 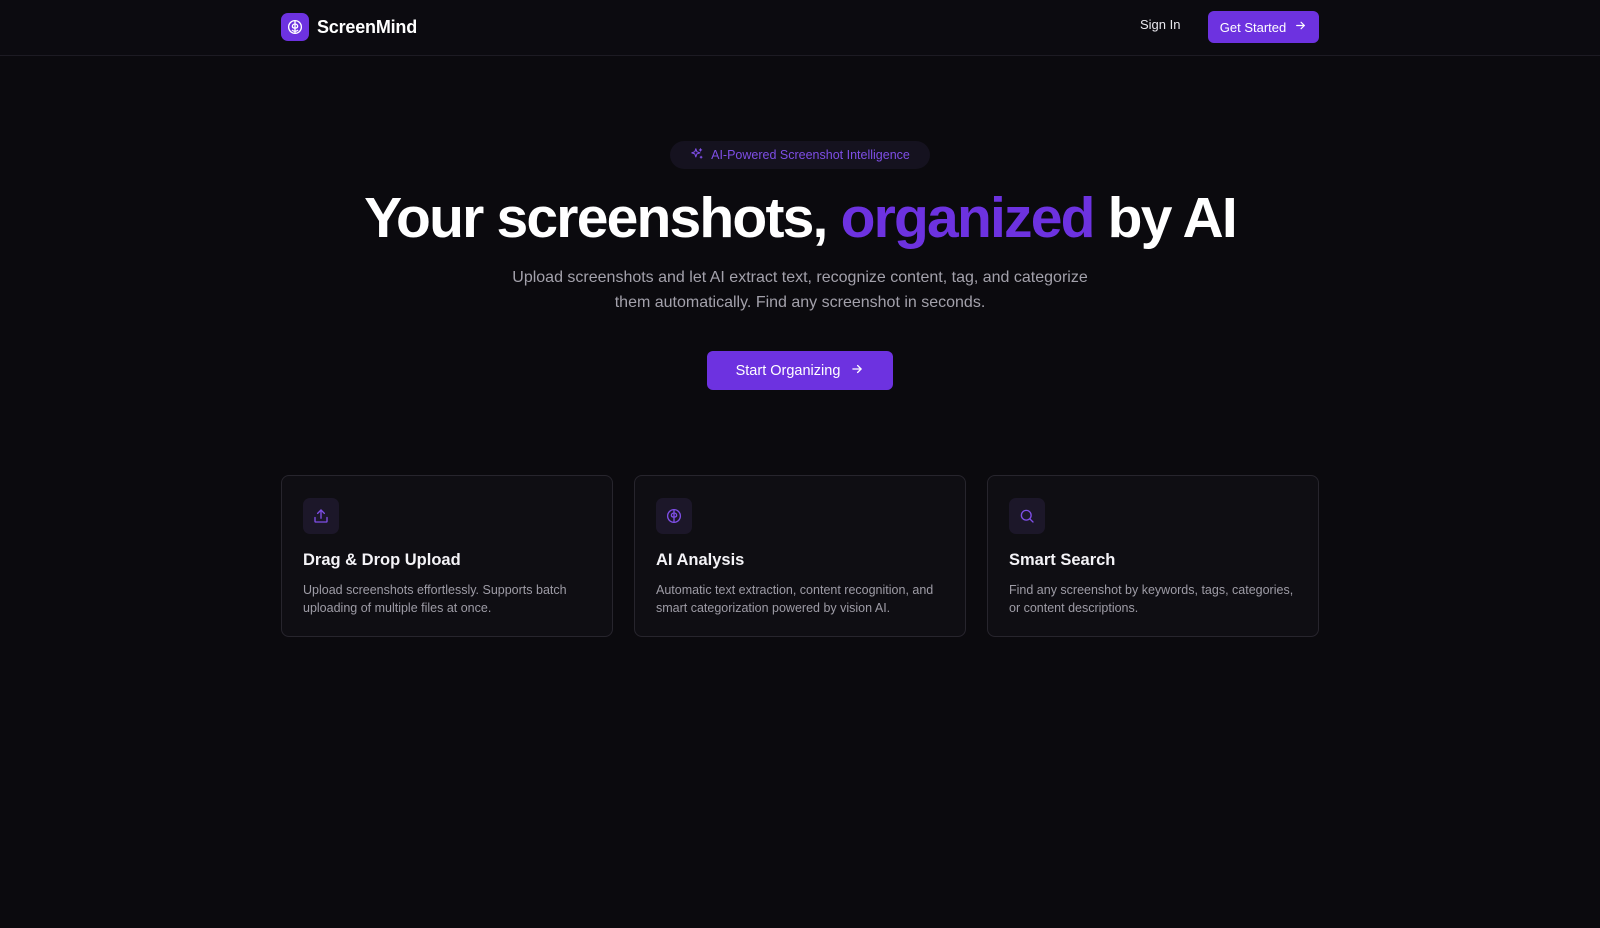 What do you see at coordinates (382, 560) in the screenshot?
I see `feature-title: Drag & Drop Upload` at bounding box center [382, 560].